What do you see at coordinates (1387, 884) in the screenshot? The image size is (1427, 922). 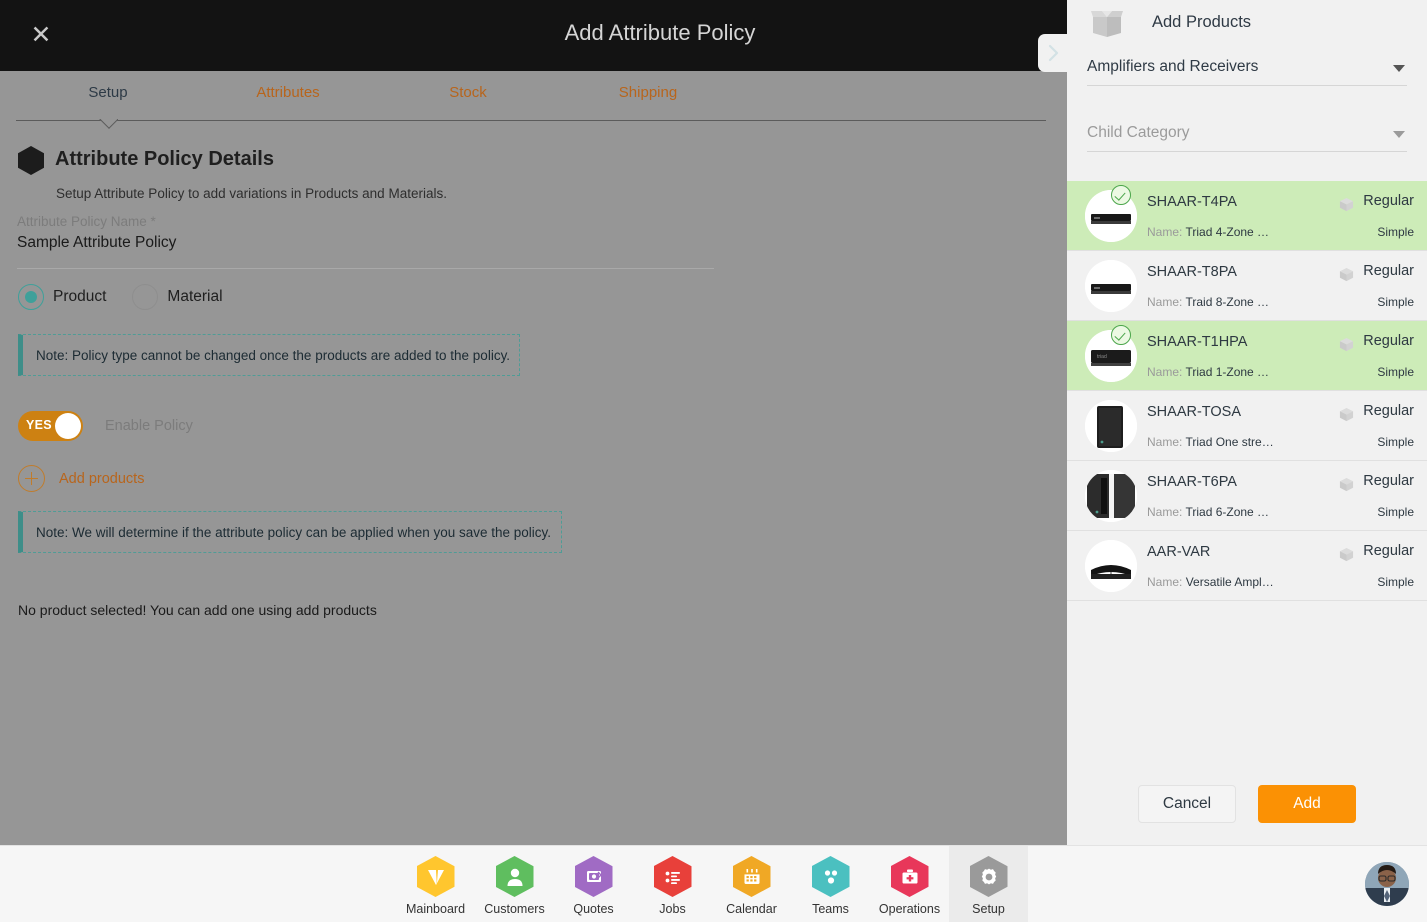 I see `user-avatar` at bounding box center [1387, 884].